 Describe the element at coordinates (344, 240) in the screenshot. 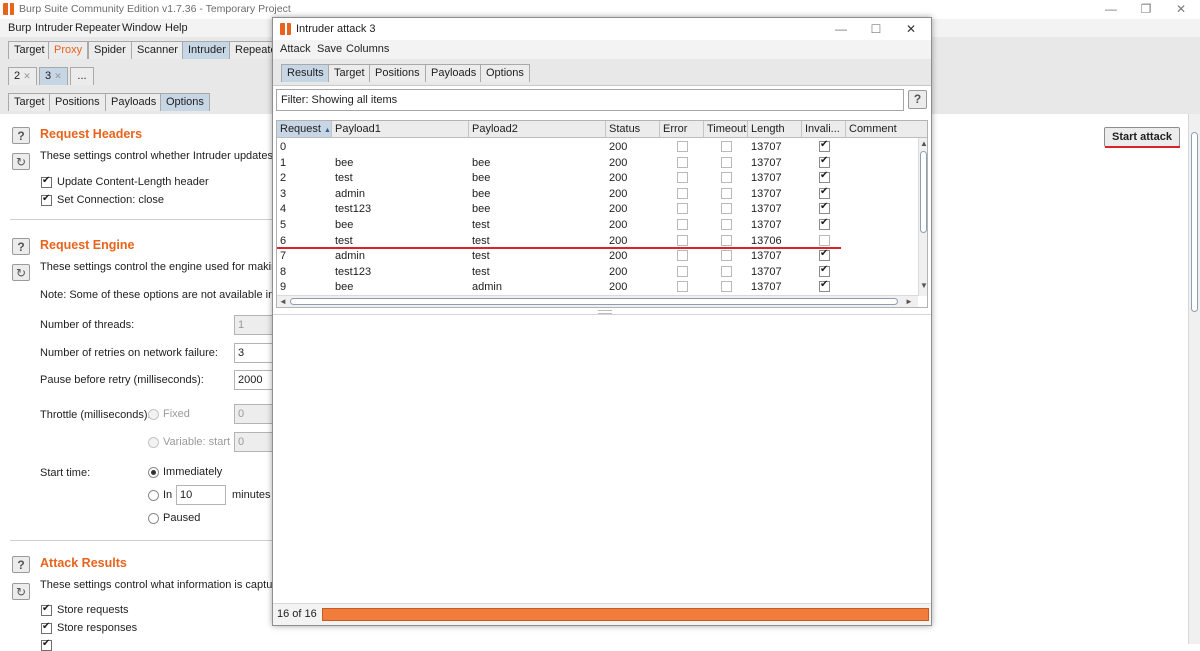

I see `cell-payload1: test` at that location.